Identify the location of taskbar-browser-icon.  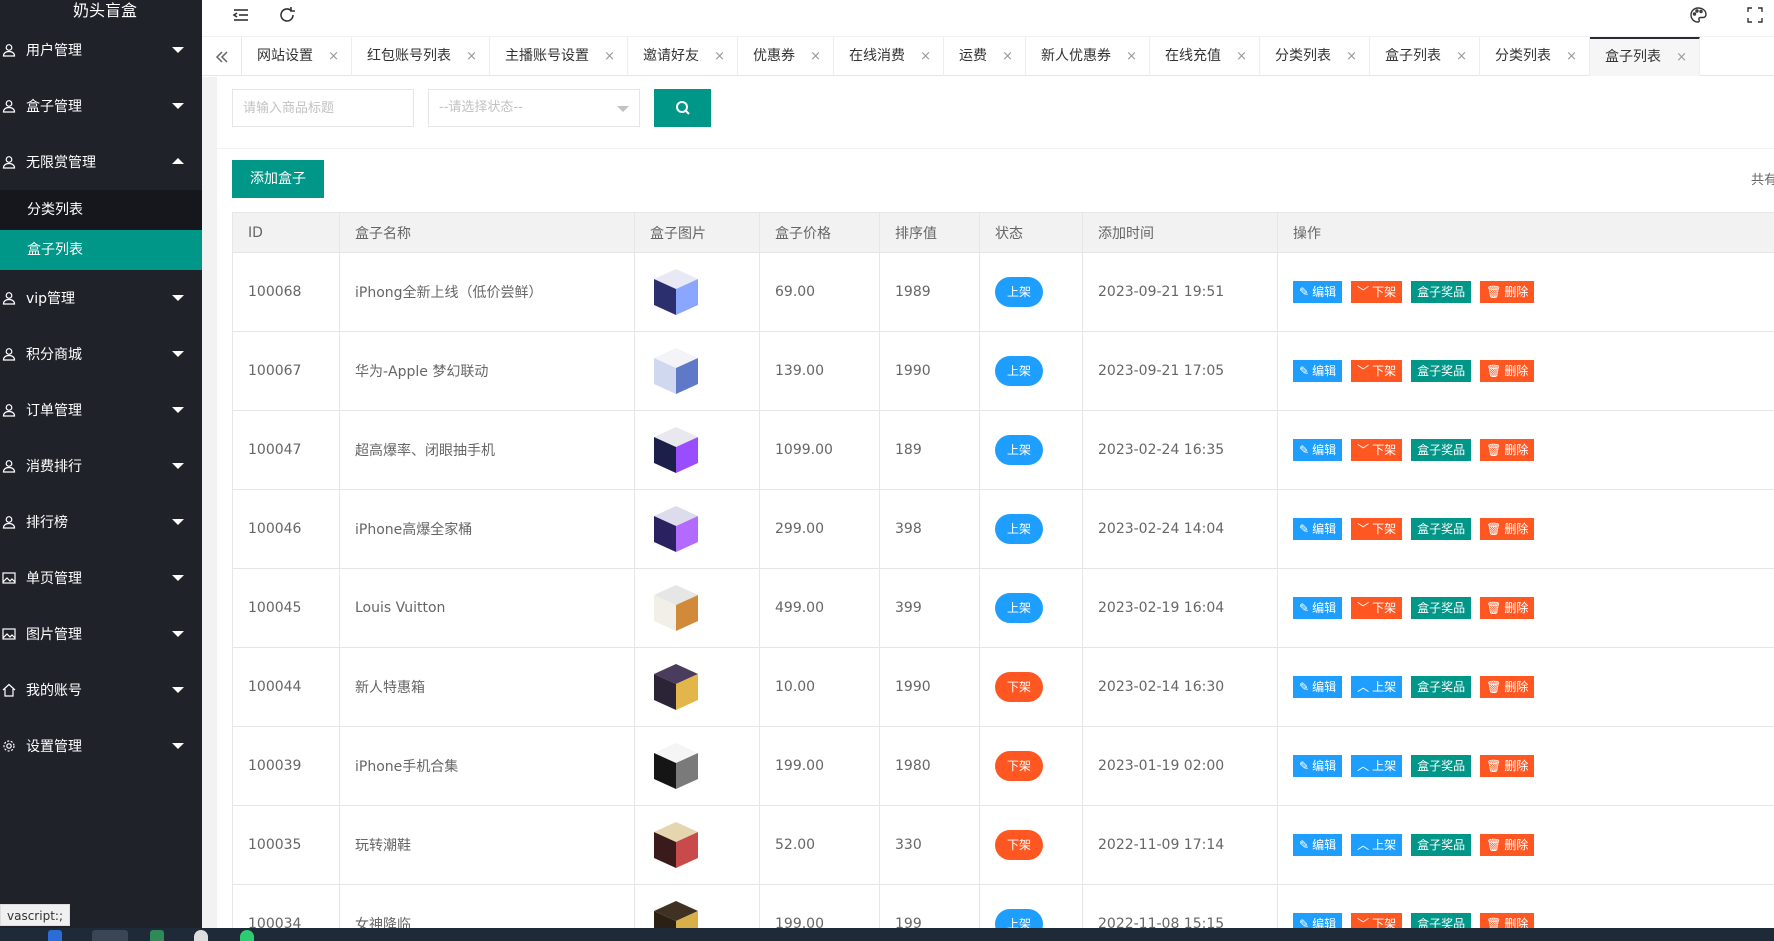
(110, 935).